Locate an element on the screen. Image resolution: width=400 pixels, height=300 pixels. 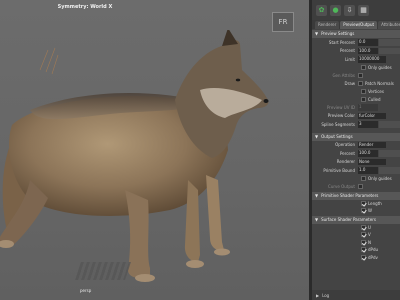
n-label: N is located at coordinates (369, 242).